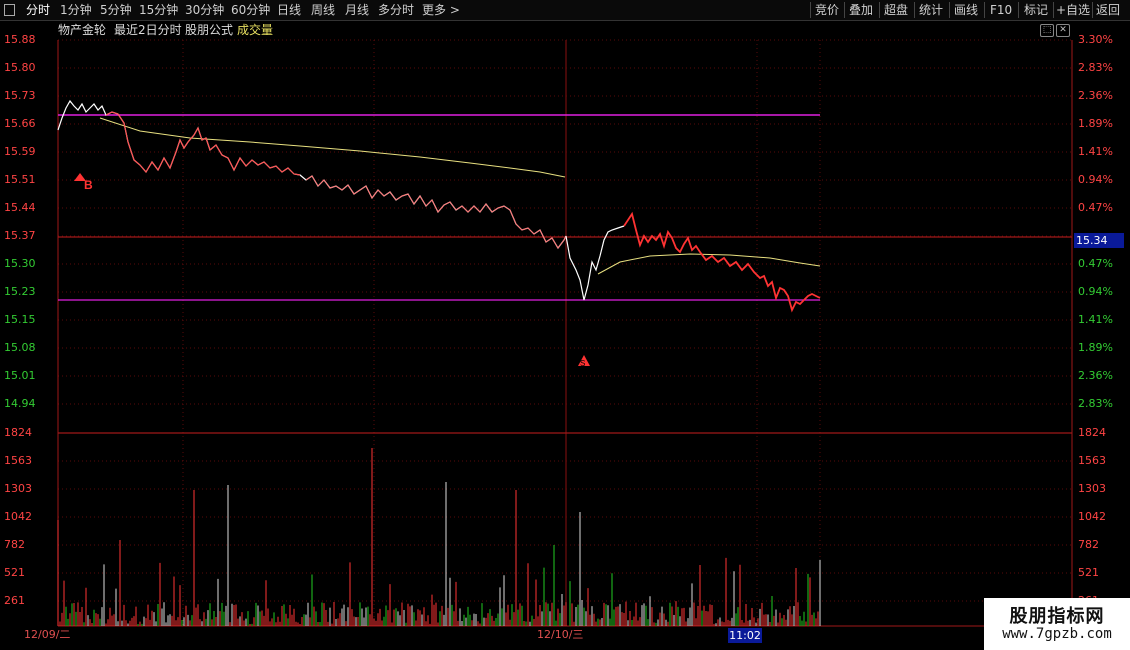 This screenshot has width=1130, height=650. Describe the element at coordinates (1057, 616) in the screenshot. I see `watermark-title: 股朋指标网` at that location.